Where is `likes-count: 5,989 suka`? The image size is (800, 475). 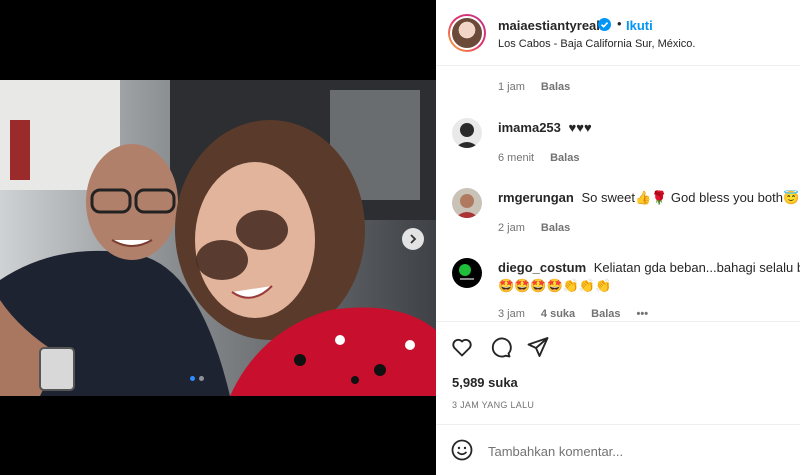 likes-count: 5,989 suka is located at coordinates (485, 382).